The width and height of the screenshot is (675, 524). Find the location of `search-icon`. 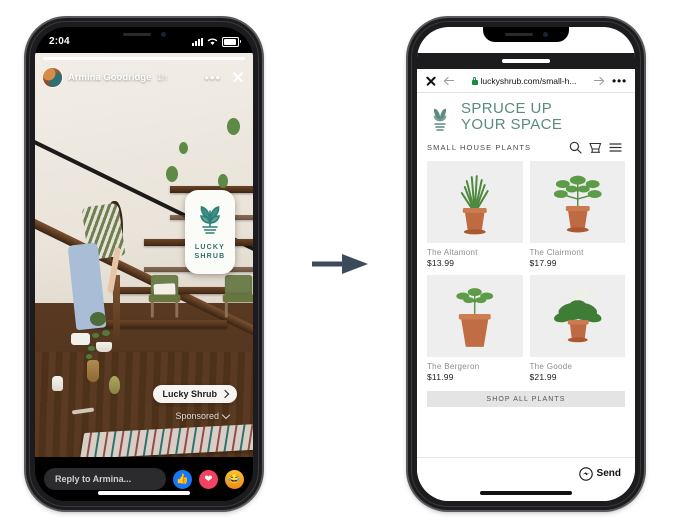

search-icon is located at coordinates (575, 147).